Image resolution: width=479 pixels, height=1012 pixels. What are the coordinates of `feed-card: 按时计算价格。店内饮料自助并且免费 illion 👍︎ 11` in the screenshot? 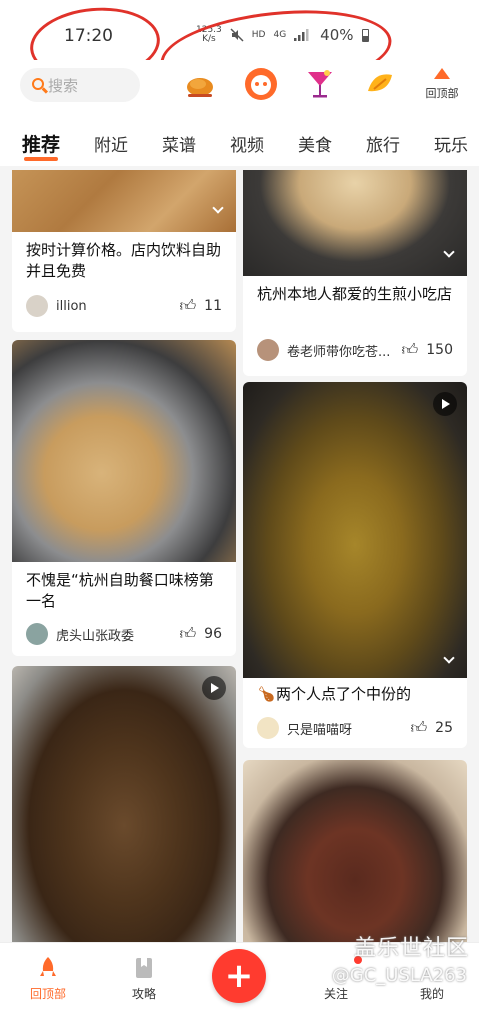 It's located at (124, 251).